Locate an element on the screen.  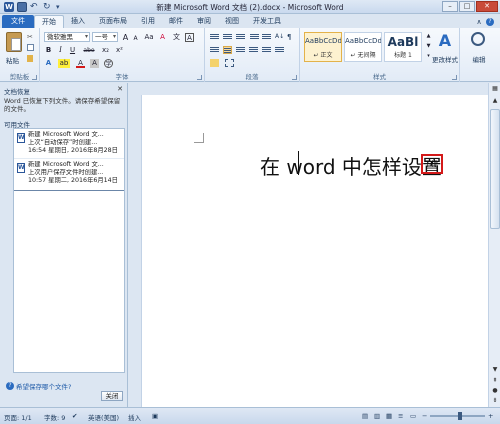
char-border-button: A is located at coordinates (189, 37).